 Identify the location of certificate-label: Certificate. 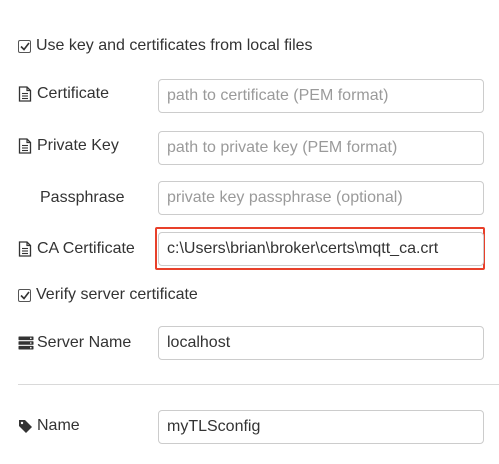
(63, 94).